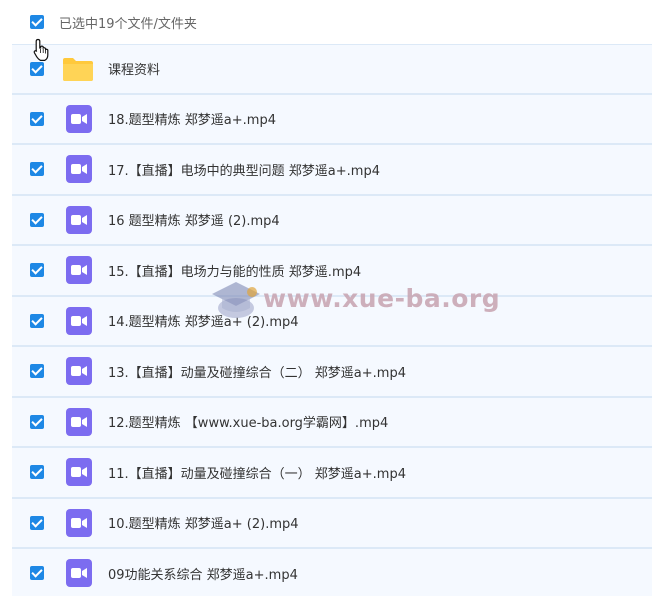 This screenshot has width=652, height=596. What do you see at coordinates (244, 169) in the screenshot?
I see `file-name: 17.【直播】电场中的典型问题 郑梦遥a+.mp4` at bounding box center [244, 169].